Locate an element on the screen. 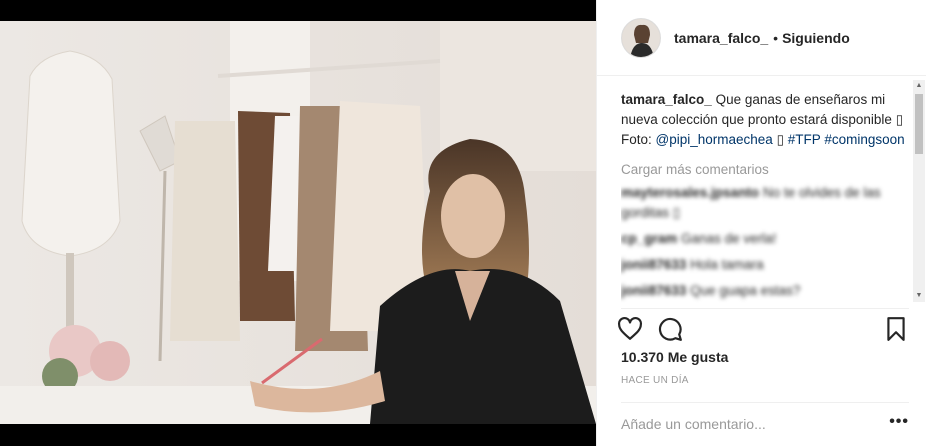 The width and height of the screenshot is (926, 446). scroll-up-arrow-icon: ▲ is located at coordinates (919, 86).